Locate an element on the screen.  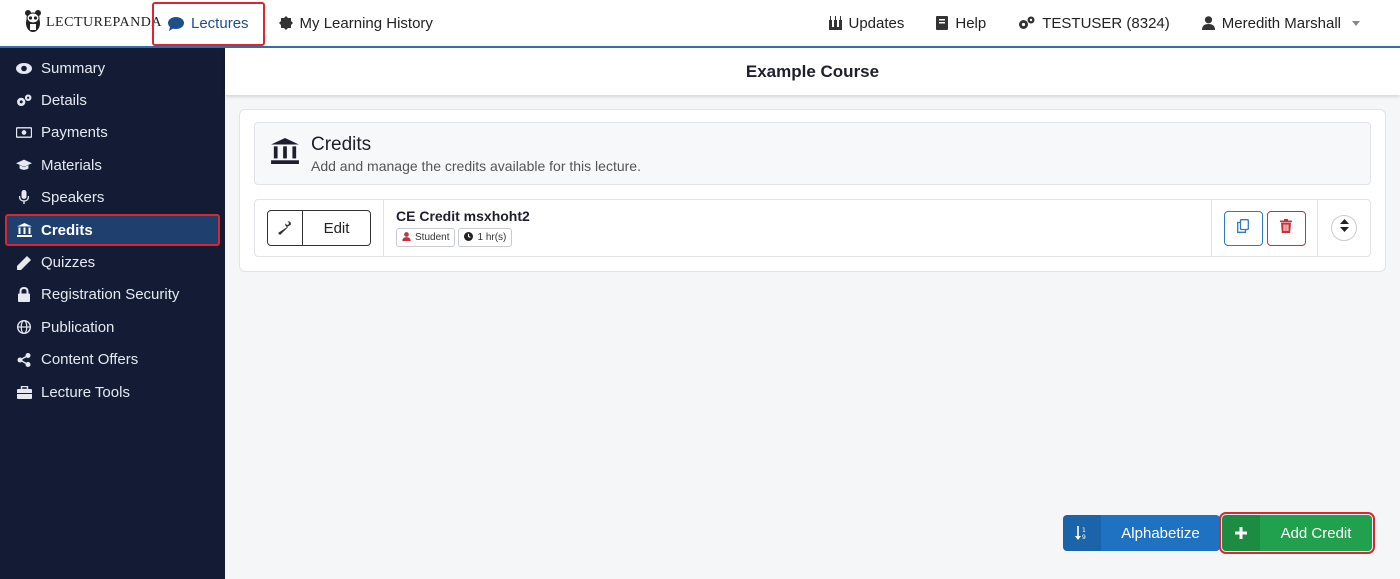
nav-user-menu: Meredith Marshall is located at coordinates (1281, 23).